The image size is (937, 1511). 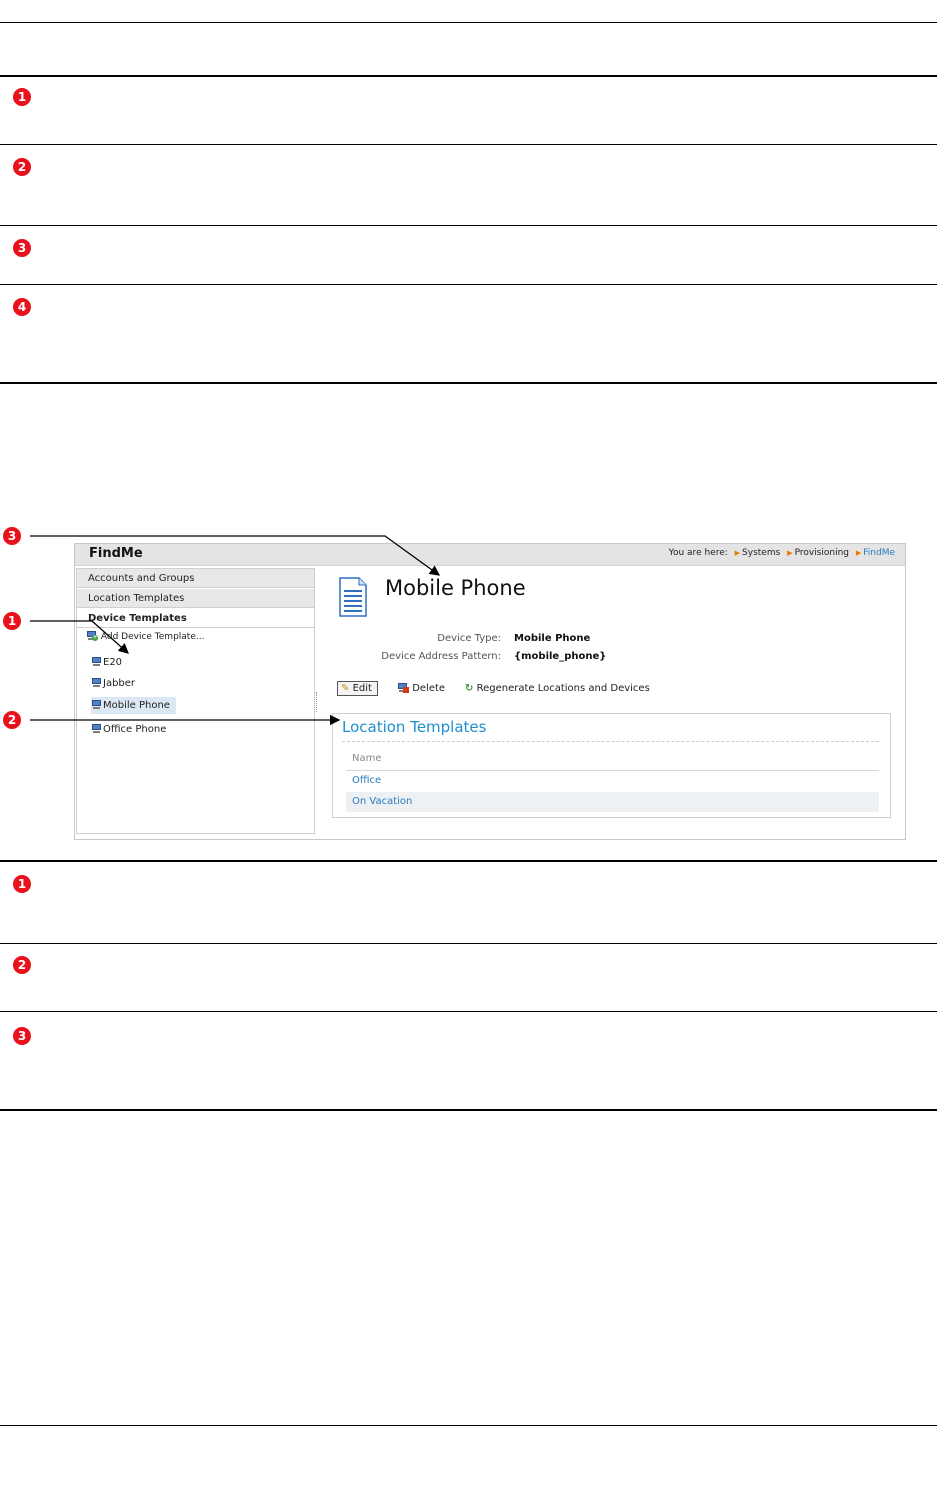 I want to click on page-footer-rule, so click(x=468, y=1425).